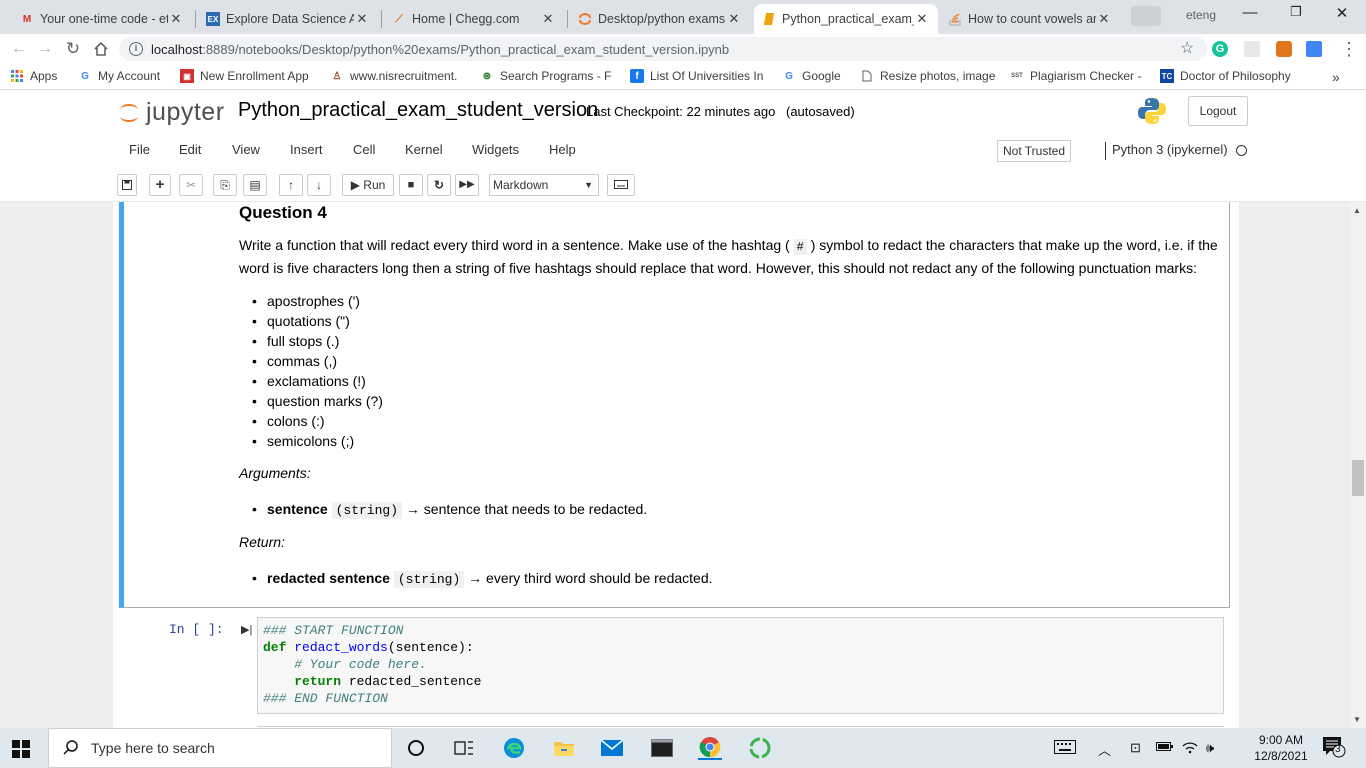 The image size is (1366, 768). What do you see at coordinates (467, 185) in the screenshot?
I see `restart-run-all-icon: ▶▶` at bounding box center [467, 185].